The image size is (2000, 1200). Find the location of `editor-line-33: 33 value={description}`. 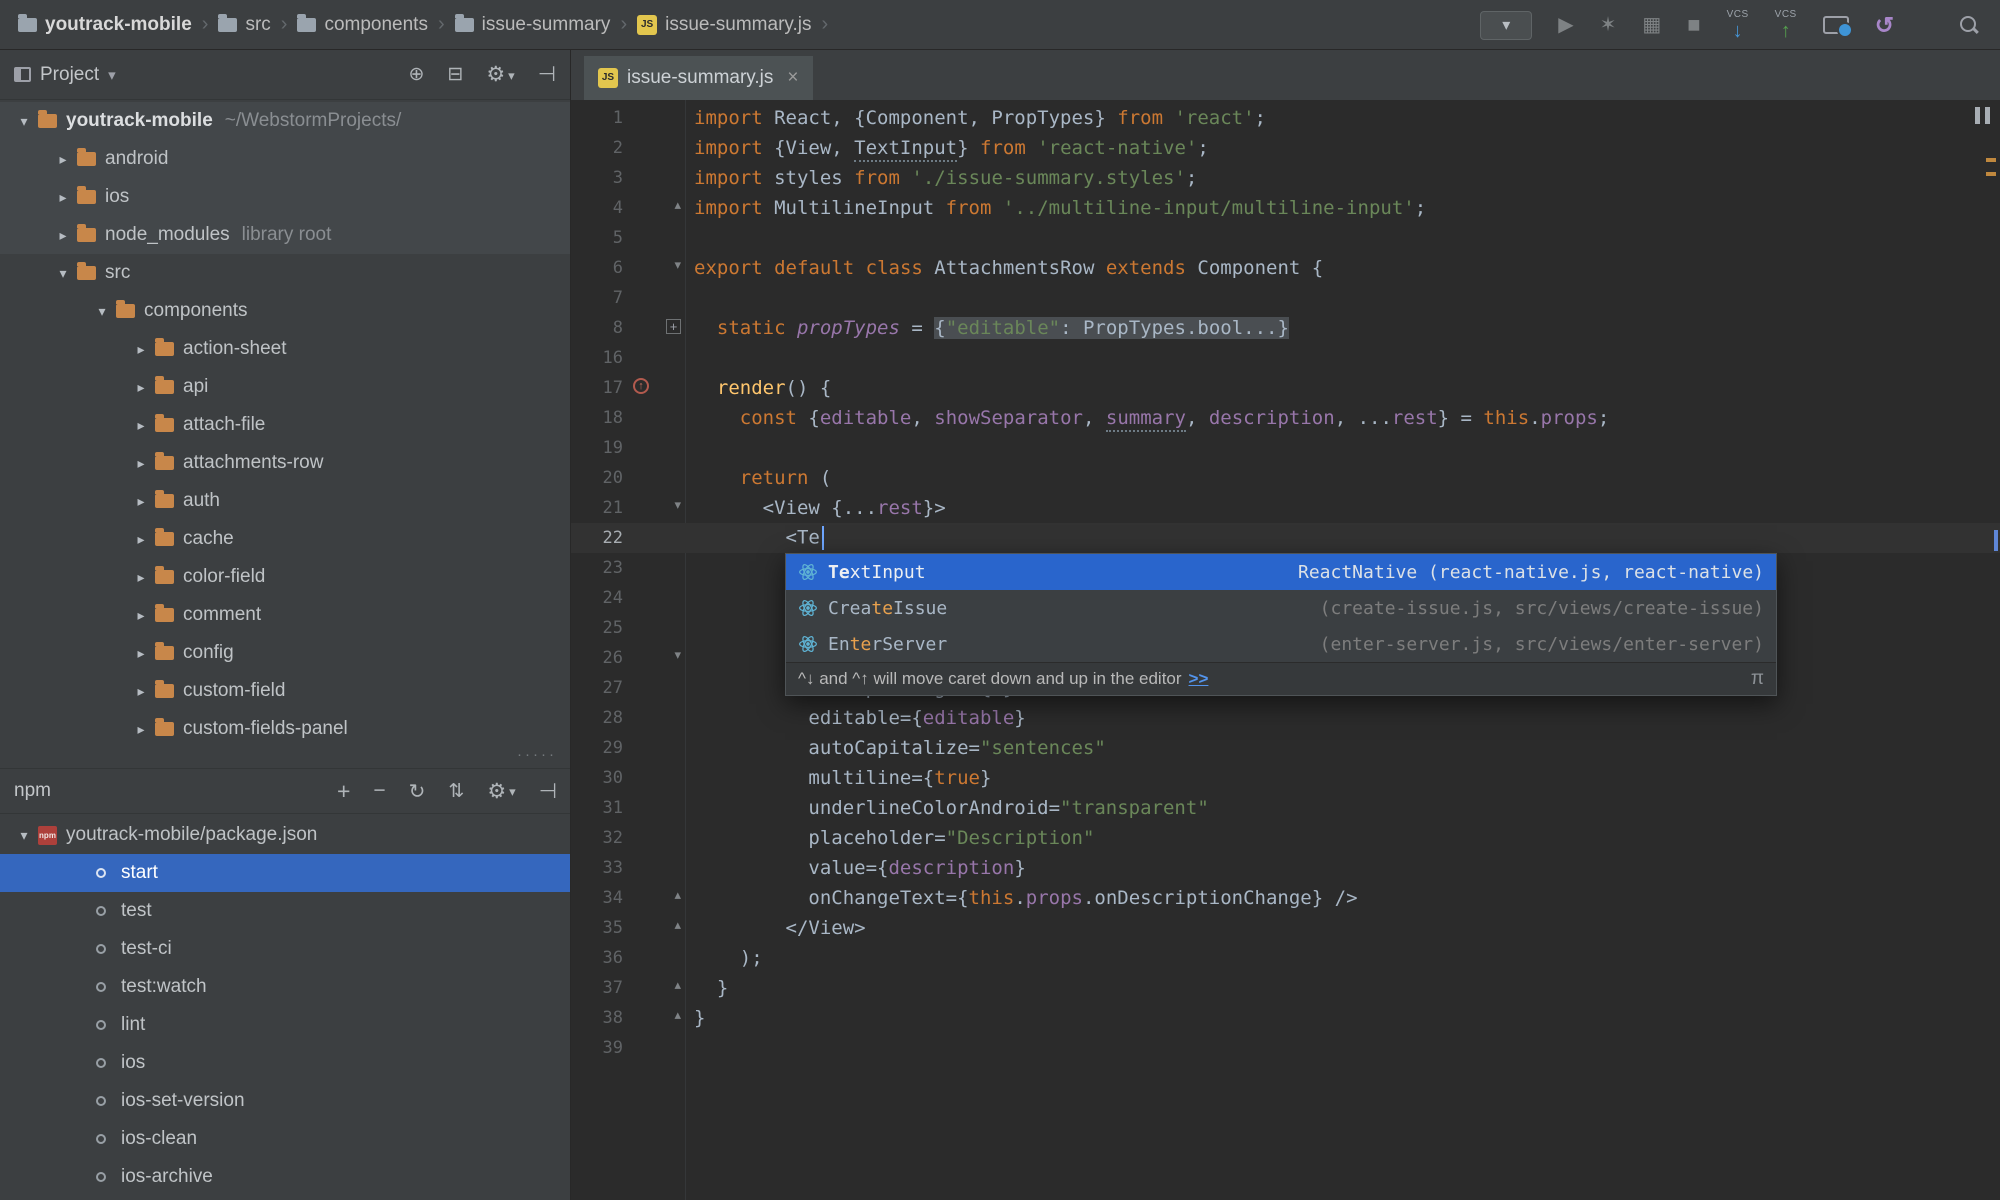

editor-line-33: 33 value={description} is located at coordinates (1285, 868).